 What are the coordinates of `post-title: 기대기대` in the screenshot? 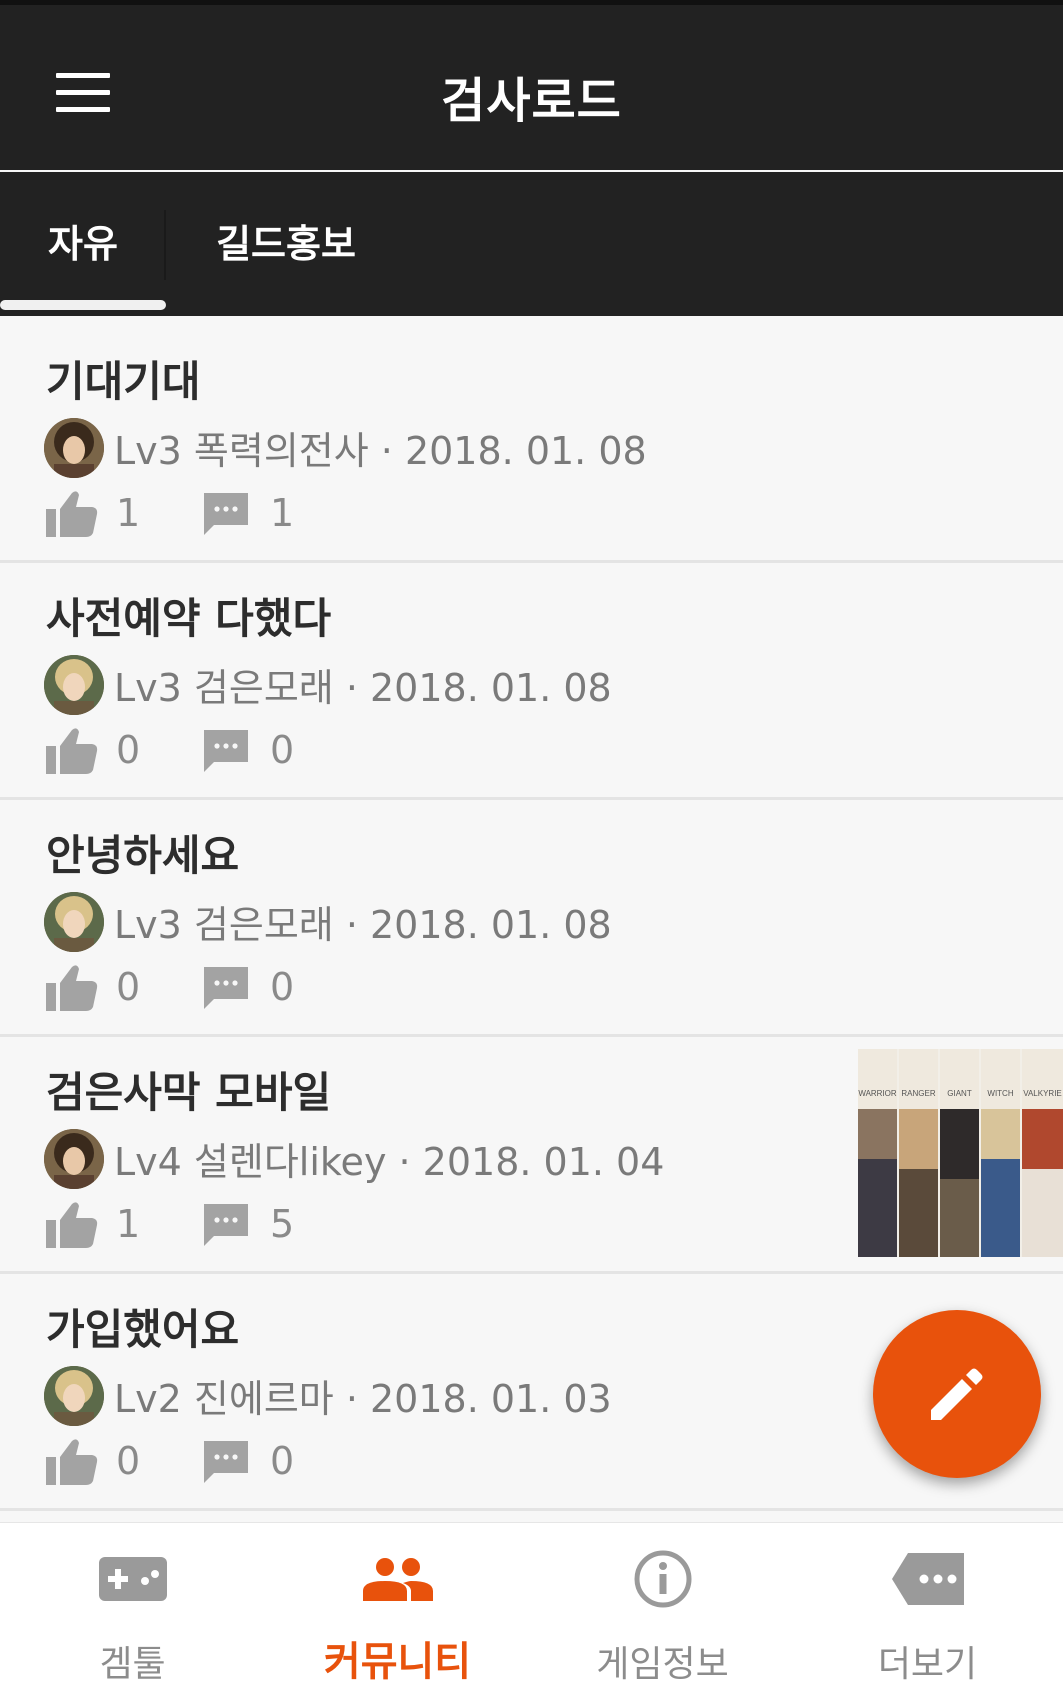 It's located at (123, 381).